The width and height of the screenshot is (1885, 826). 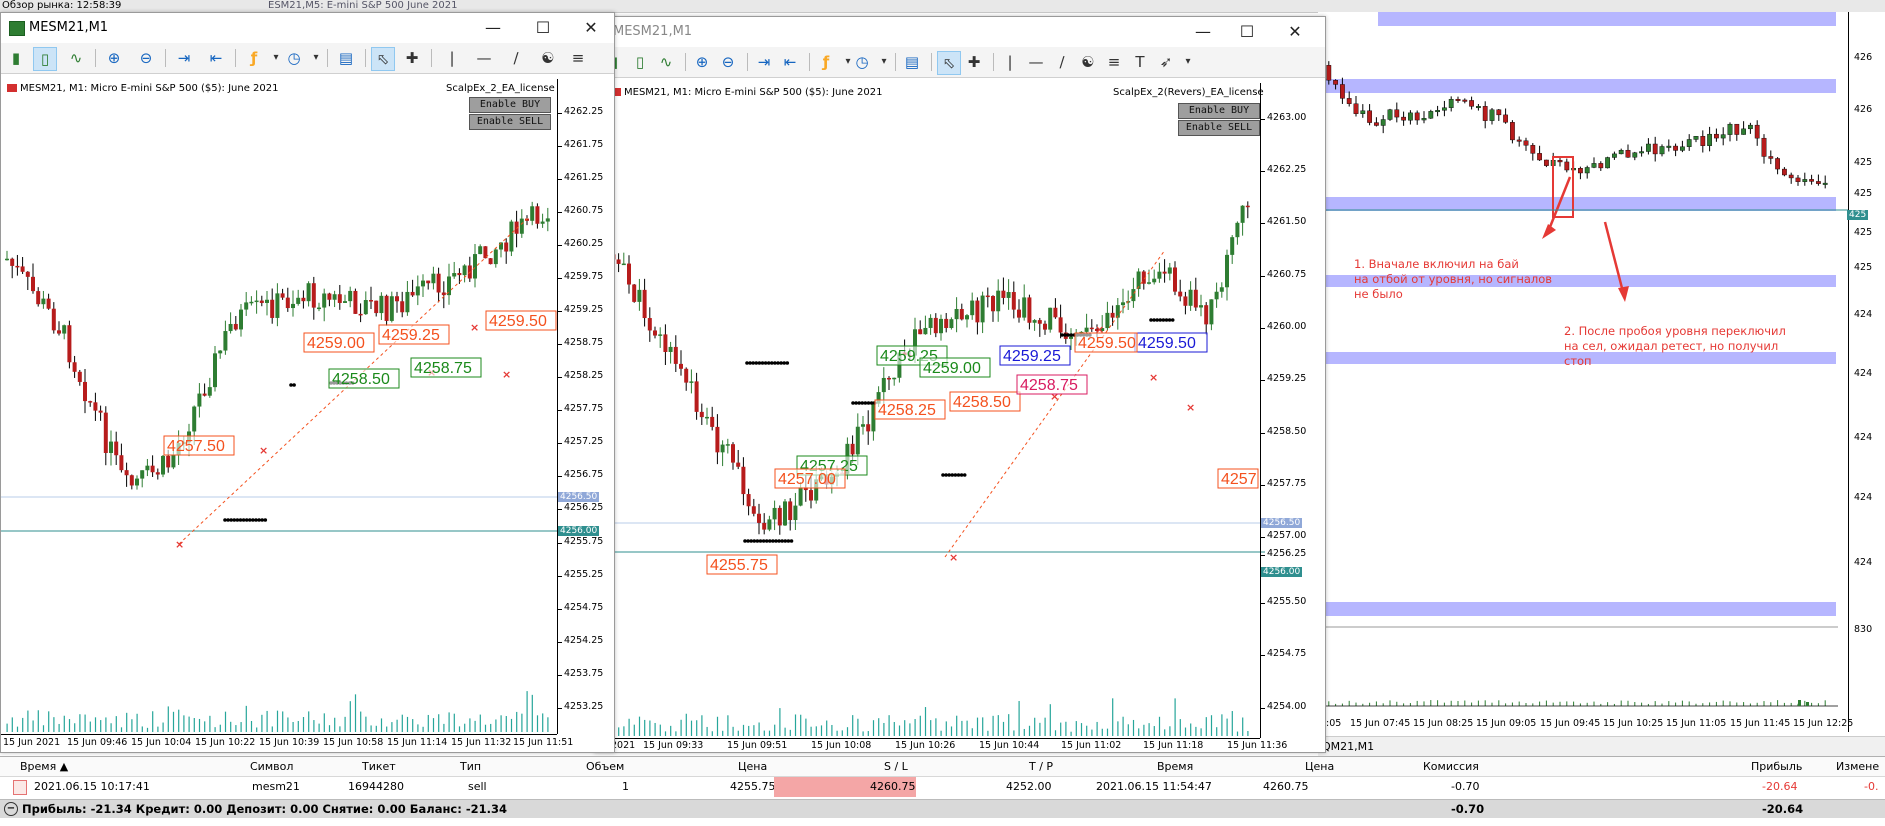 I want to click on col-volume: Объем, so click(x=605, y=767).